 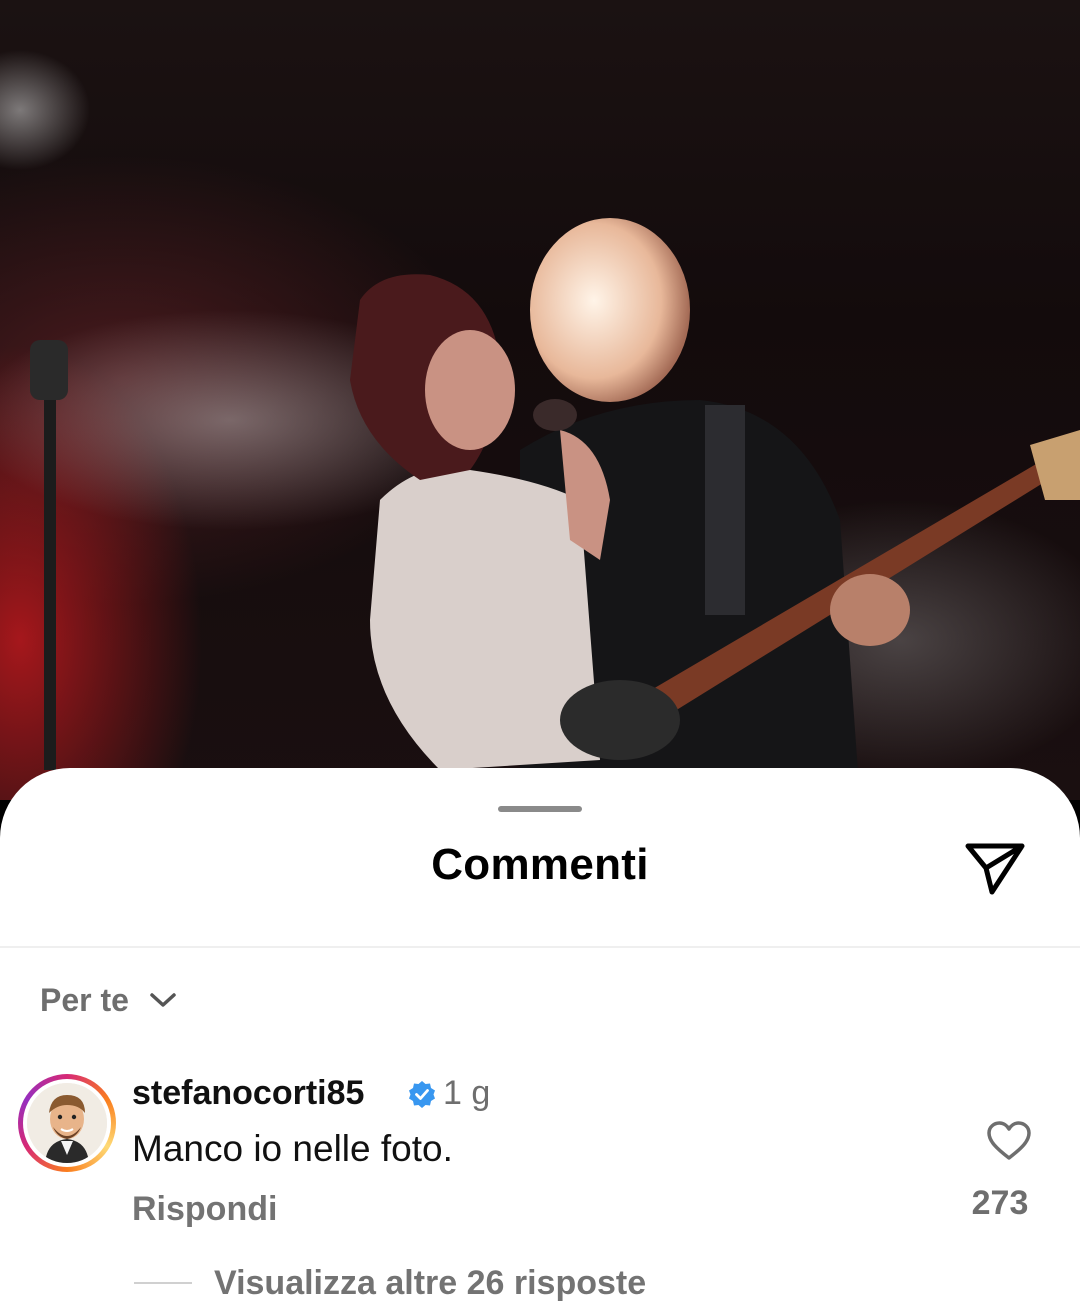 What do you see at coordinates (204, 1209) in the screenshot?
I see `reply-button: Rispondi` at bounding box center [204, 1209].